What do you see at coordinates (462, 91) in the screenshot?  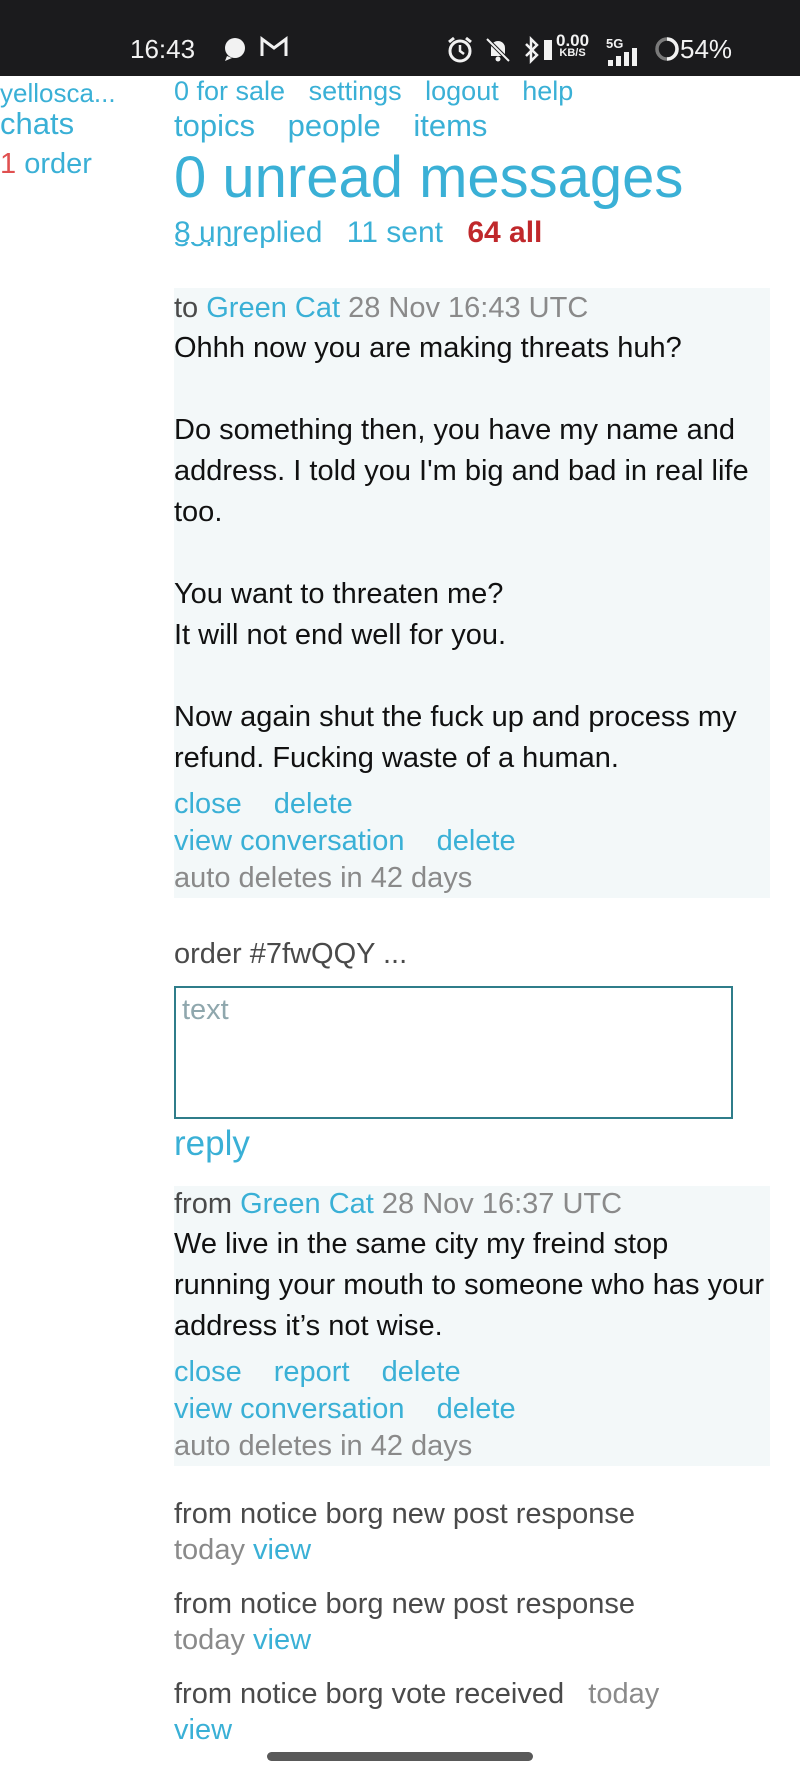 I see `logout-link: logout` at bounding box center [462, 91].